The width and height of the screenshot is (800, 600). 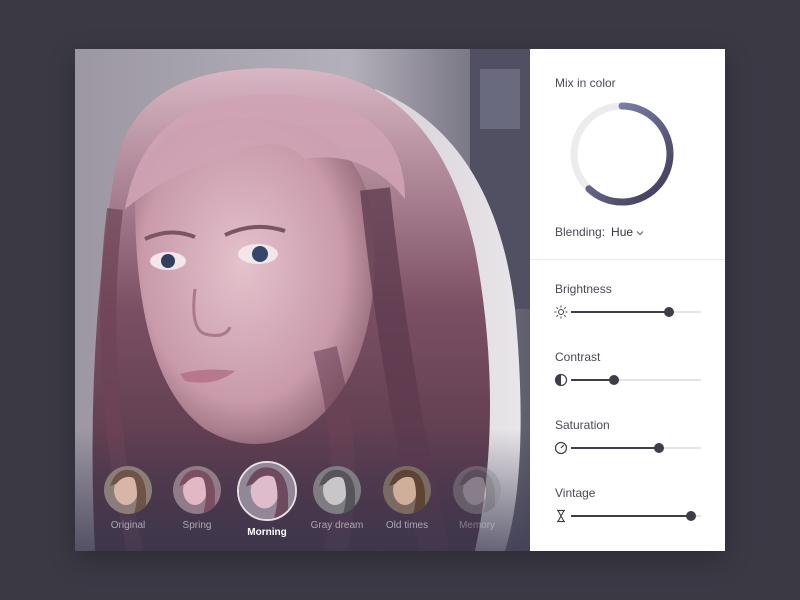 I want to click on contrast-slider, so click(x=629, y=380).